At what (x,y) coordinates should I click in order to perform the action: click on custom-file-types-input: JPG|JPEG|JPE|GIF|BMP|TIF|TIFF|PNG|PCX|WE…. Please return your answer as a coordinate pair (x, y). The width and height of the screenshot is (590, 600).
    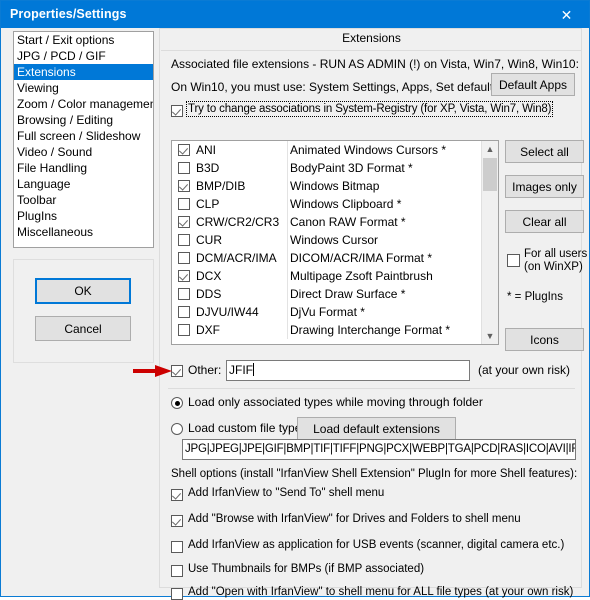
    Looking at the image, I should click on (379, 449).